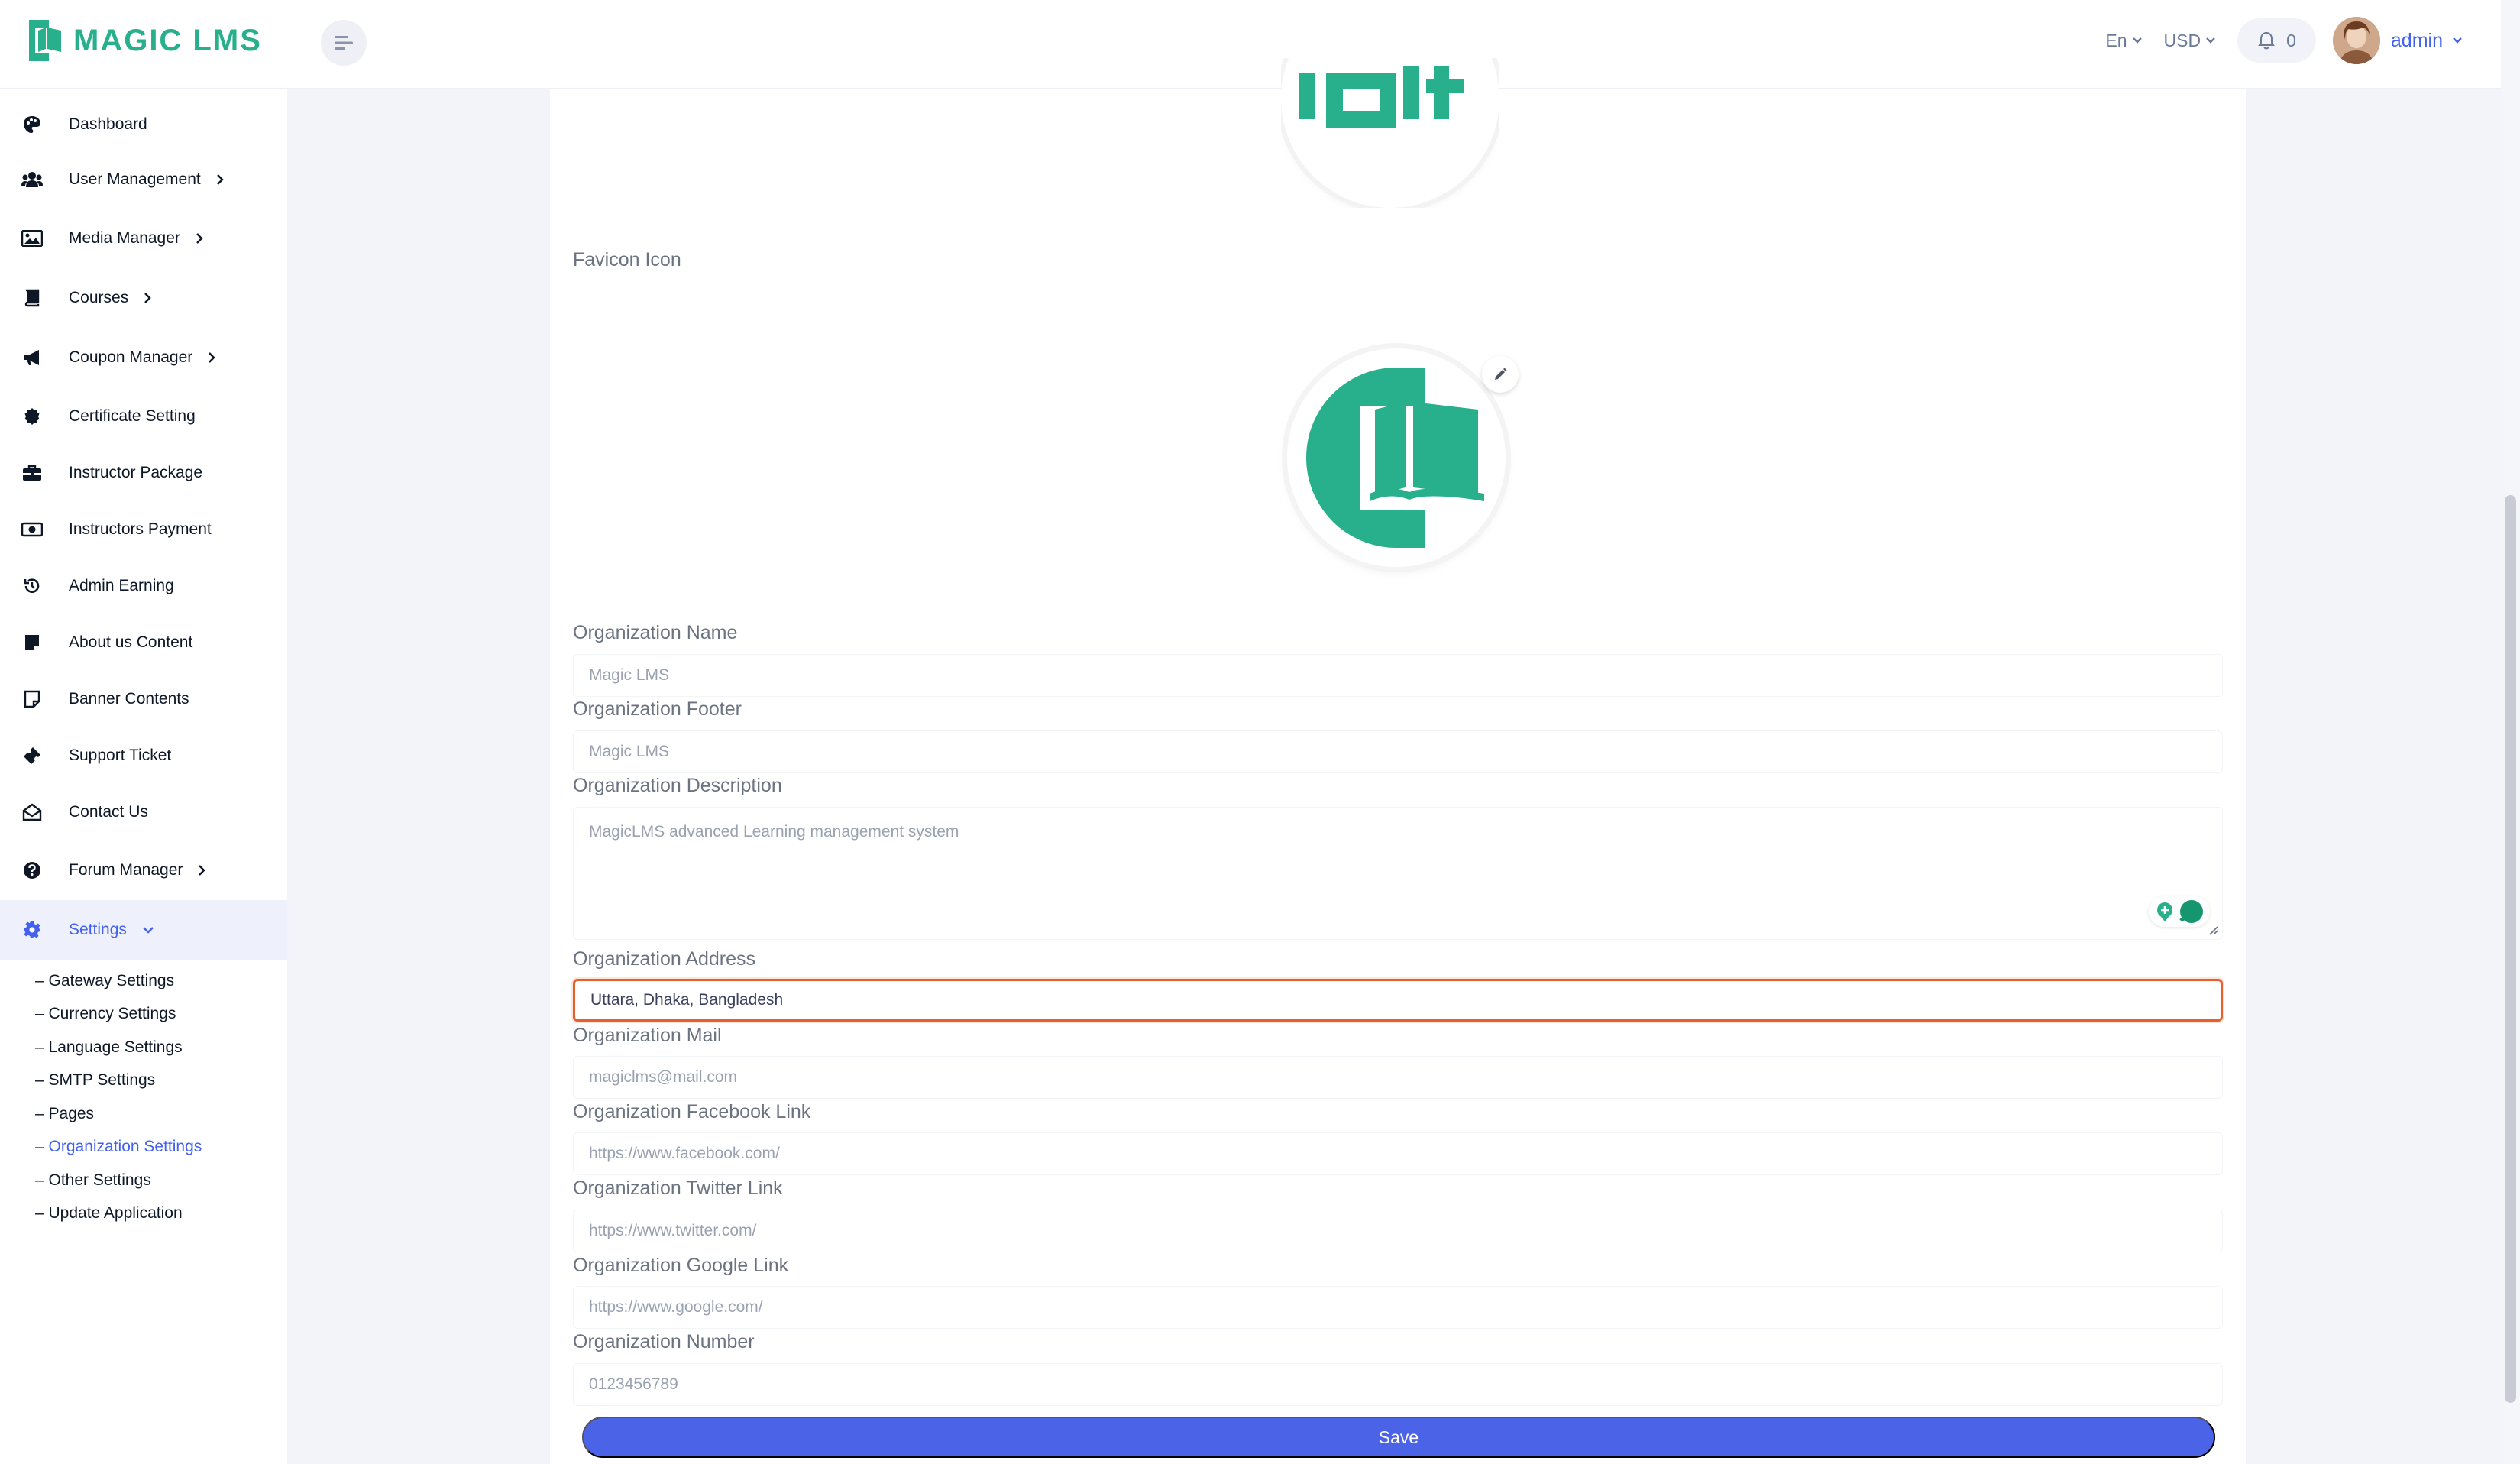  I want to click on sidebar-item-label: Certificate Setting, so click(132, 415).